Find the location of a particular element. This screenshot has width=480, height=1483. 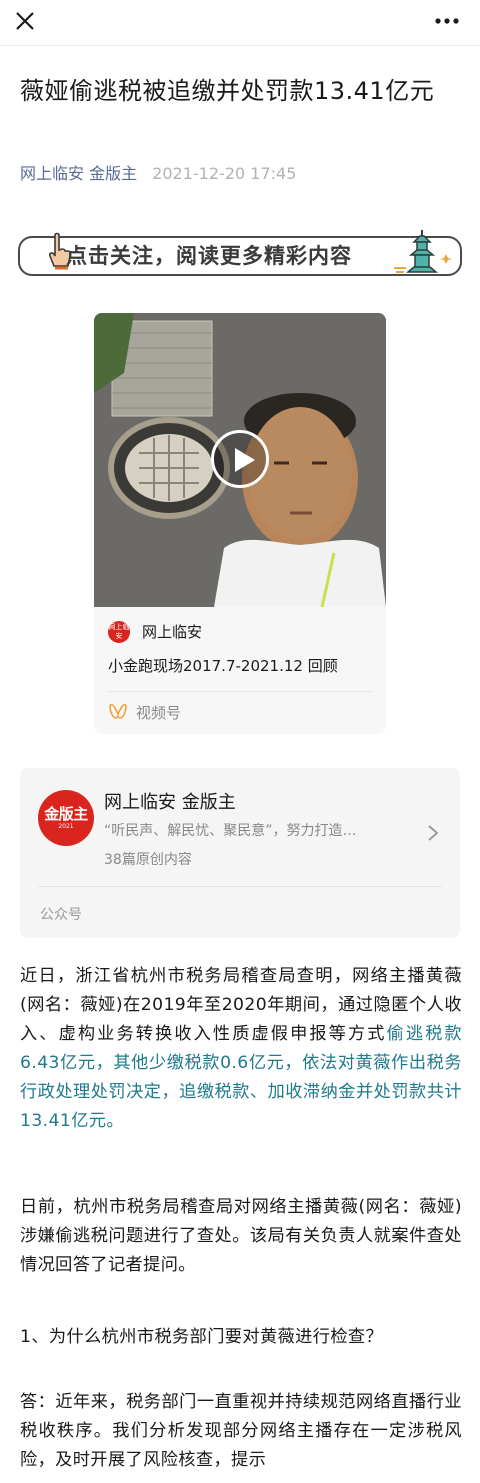

close-icon is located at coordinates (25, 21).